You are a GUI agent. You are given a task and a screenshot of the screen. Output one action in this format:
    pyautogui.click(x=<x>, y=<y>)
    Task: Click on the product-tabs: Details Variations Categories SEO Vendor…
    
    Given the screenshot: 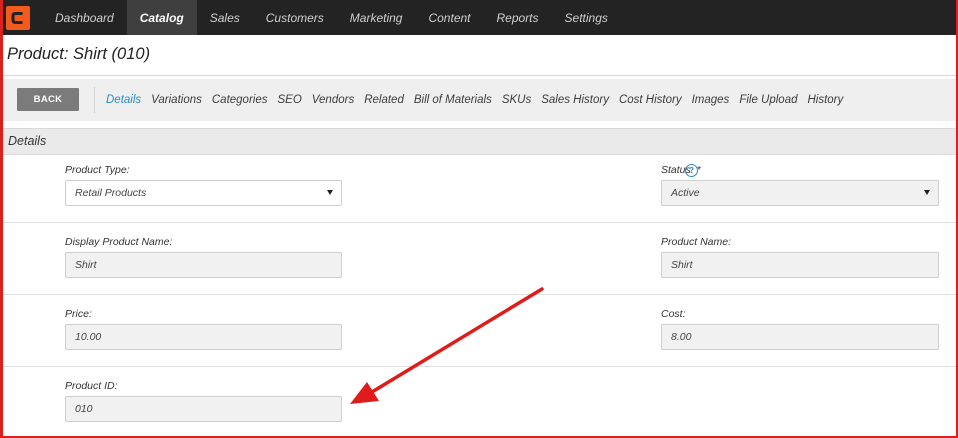 What is the action you would take?
    pyautogui.click(x=479, y=100)
    